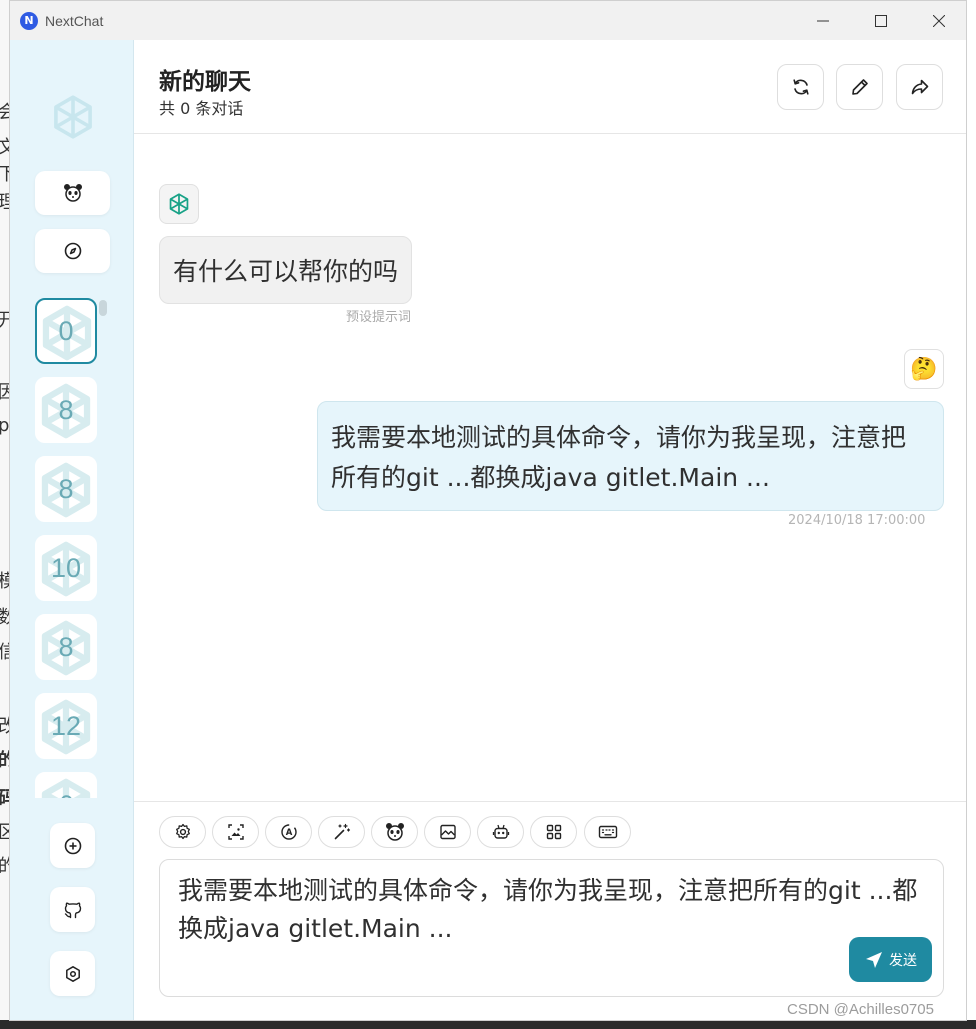  What do you see at coordinates (857, 520) in the screenshot?
I see `user-message-timestamp: 2024/10/18 17:00:00` at bounding box center [857, 520].